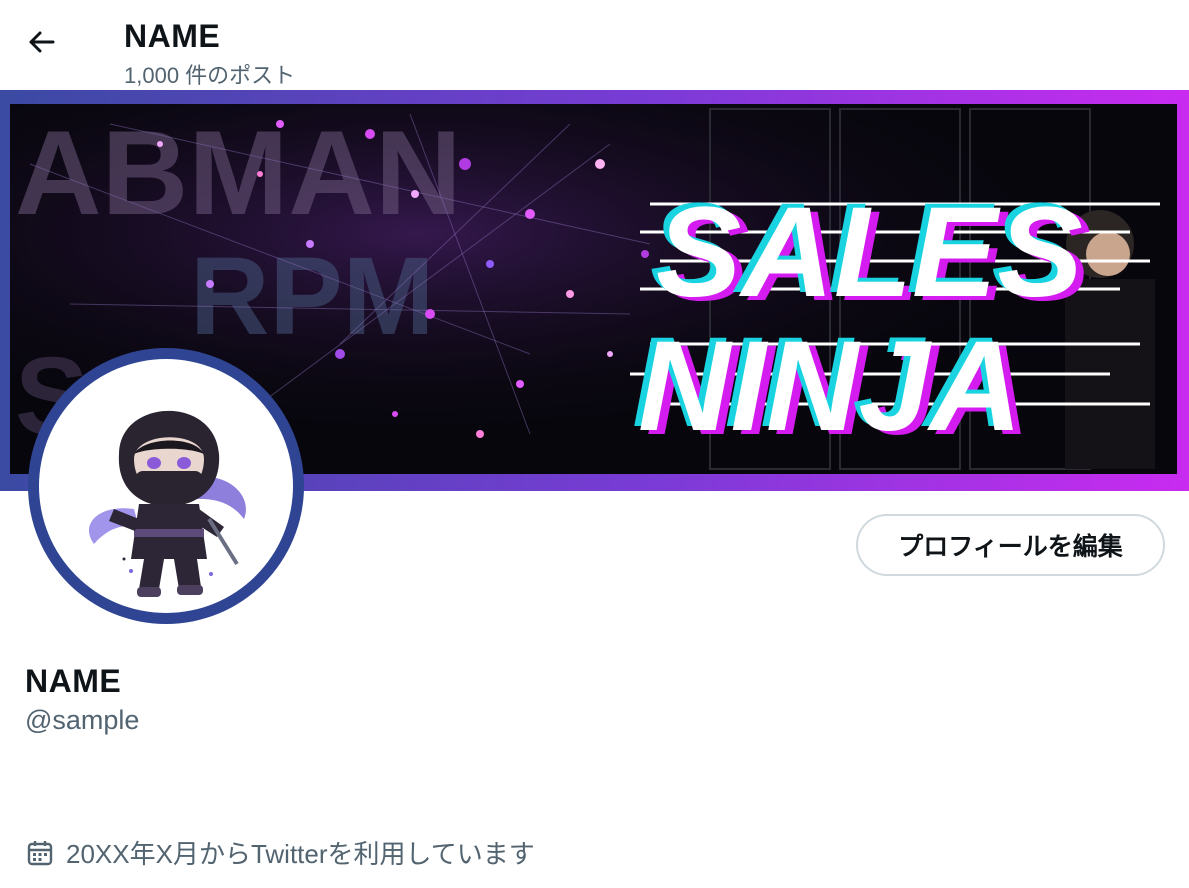 The height and width of the screenshot is (888, 1189). What do you see at coordinates (172, 36) in the screenshot?
I see `header-title: NAME` at bounding box center [172, 36].